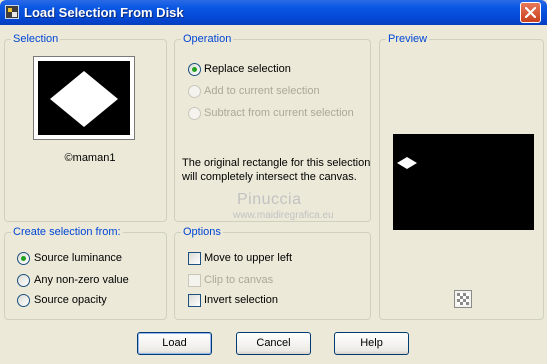  What do you see at coordinates (262, 91) in the screenshot?
I see `add-to-selection-label: Add to current selection` at bounding box center [262, 91].